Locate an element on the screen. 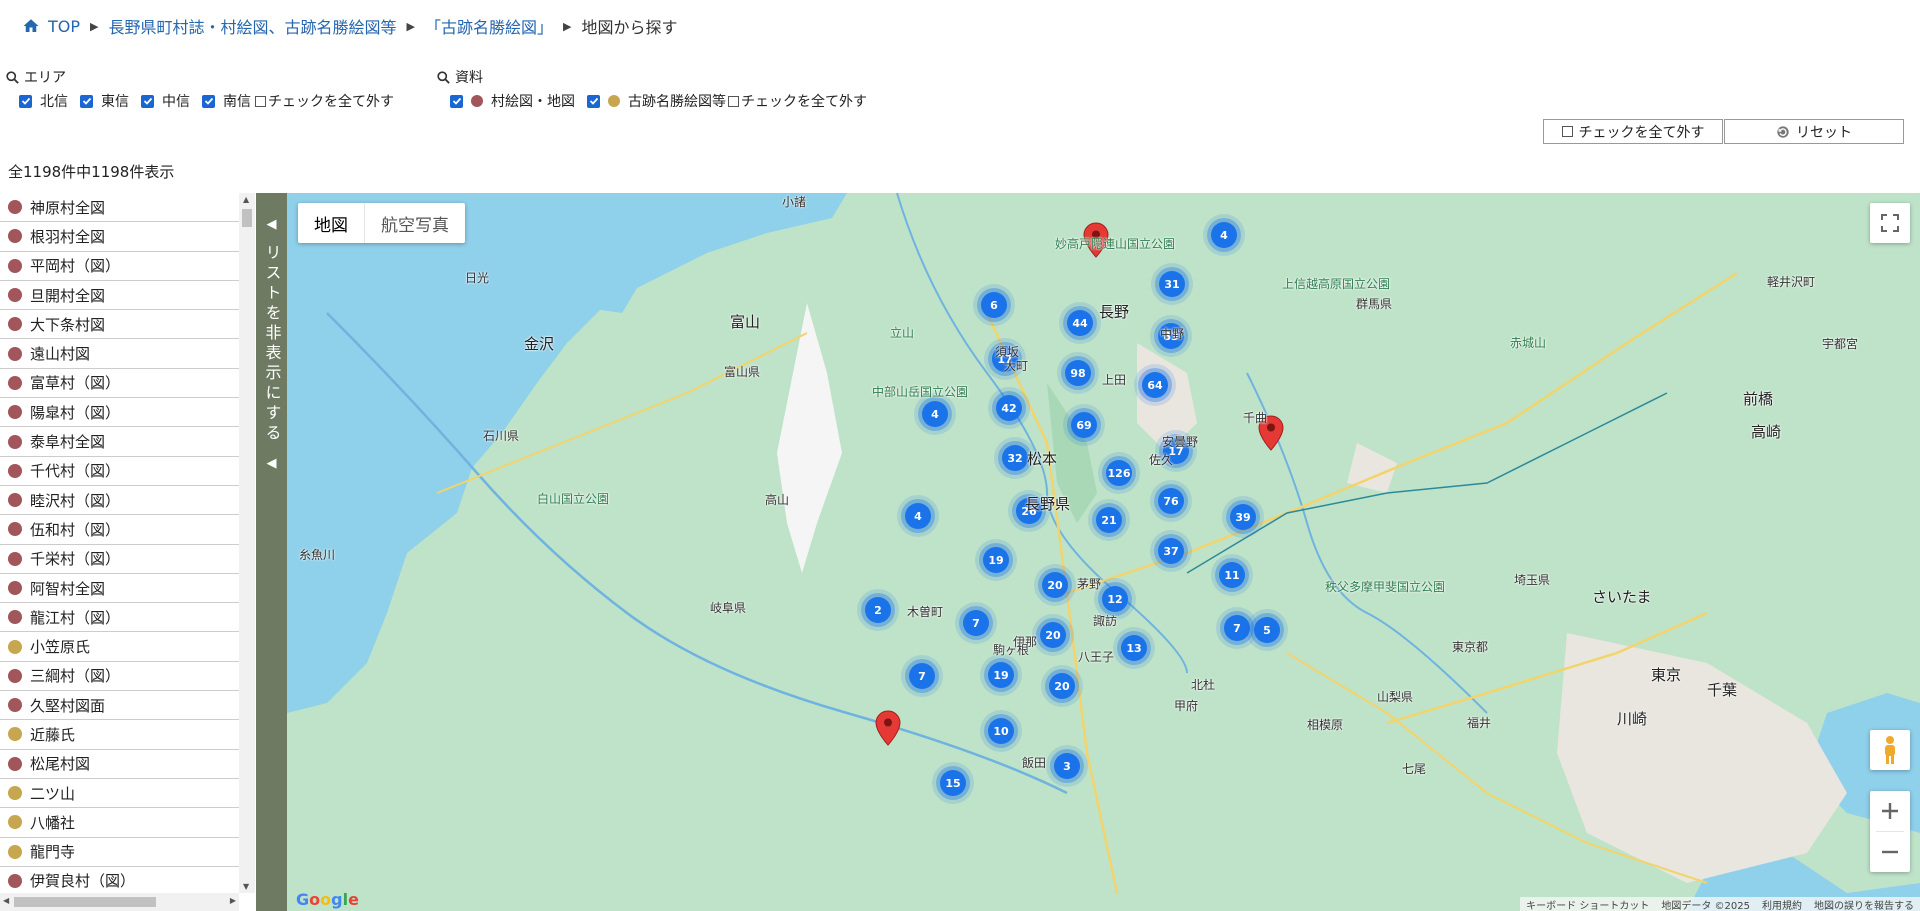  list-item: 千代村（図） is located at coordinates (119, 471).